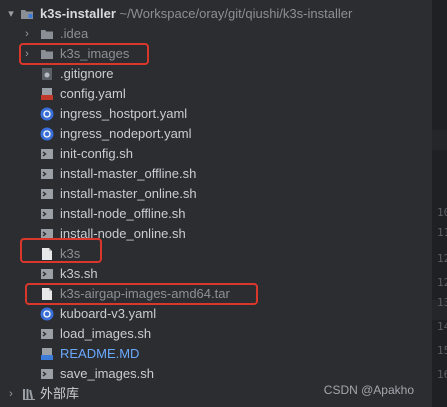  What do you see at coordinates (439, 203) in the screenshot?
I see `editor-gutter: 10 11 12 12 13 14 15 16` at bounding box center [439, 203].